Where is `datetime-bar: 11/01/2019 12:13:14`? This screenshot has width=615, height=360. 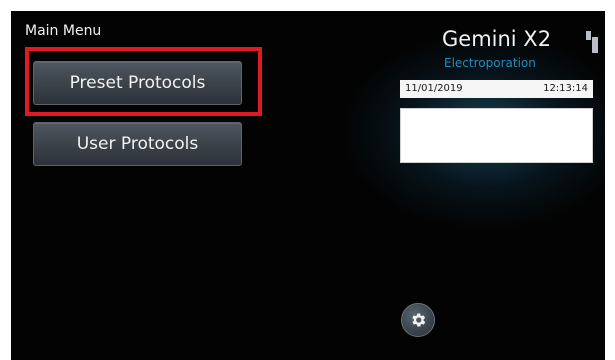 datetime-bar: 11/01/2019 12:13:14 is located at coordinates (496, 89).